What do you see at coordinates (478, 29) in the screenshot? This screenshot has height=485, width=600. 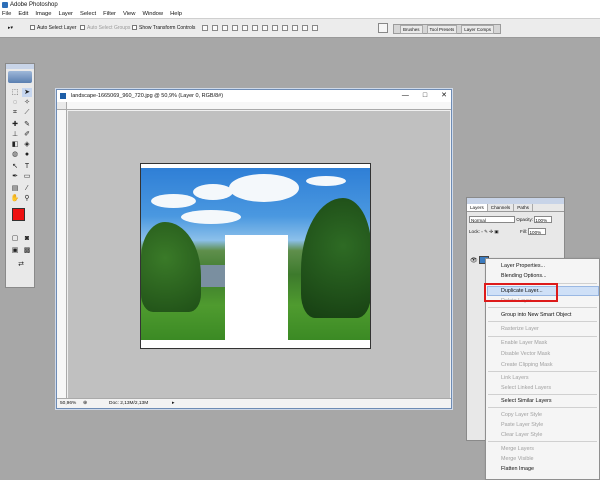 I see `panel-well-layer-comps: Layer Comps` at bounding box center [478, 29].